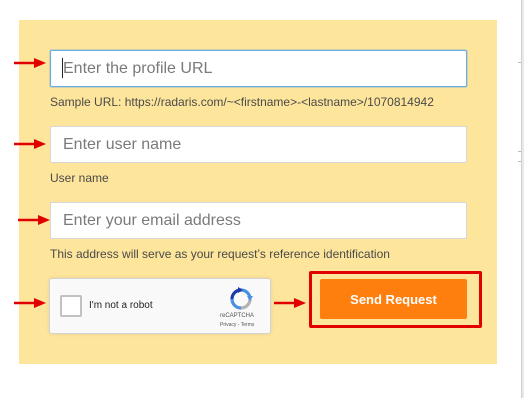 The height and width of the screenshot is (398, 524). I want to click on recaptcha-logo-icon, so click(241, 298).